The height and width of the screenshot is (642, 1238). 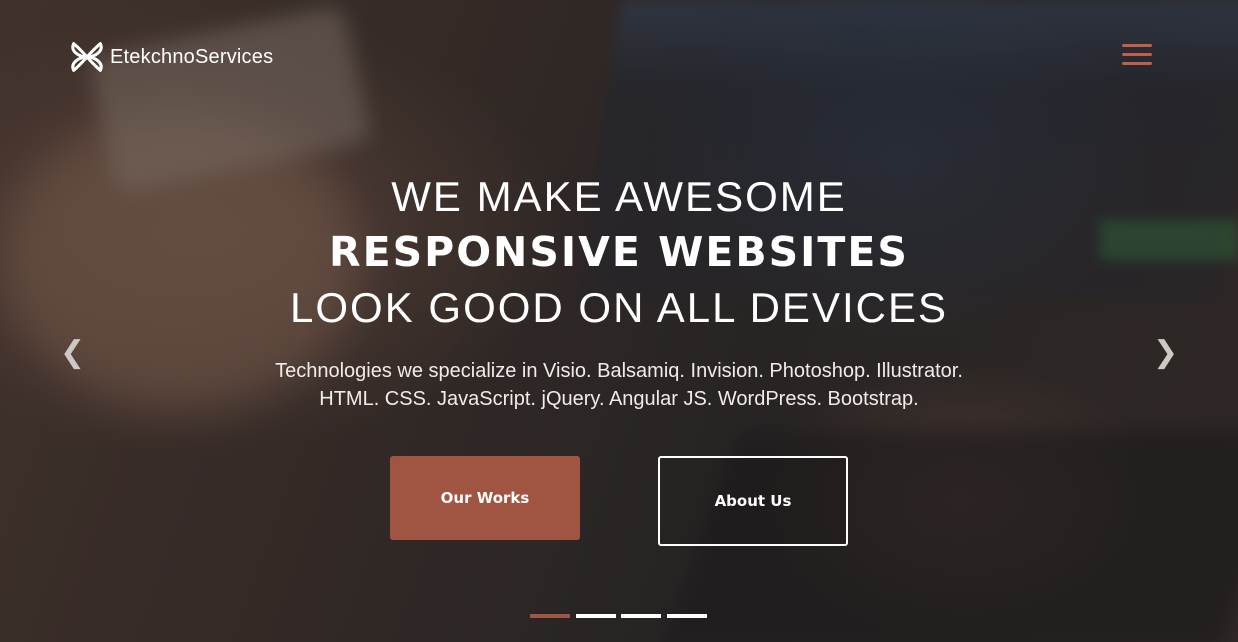 I want to click on our-works-button-label: Our Works, so click(x=485, y=497).